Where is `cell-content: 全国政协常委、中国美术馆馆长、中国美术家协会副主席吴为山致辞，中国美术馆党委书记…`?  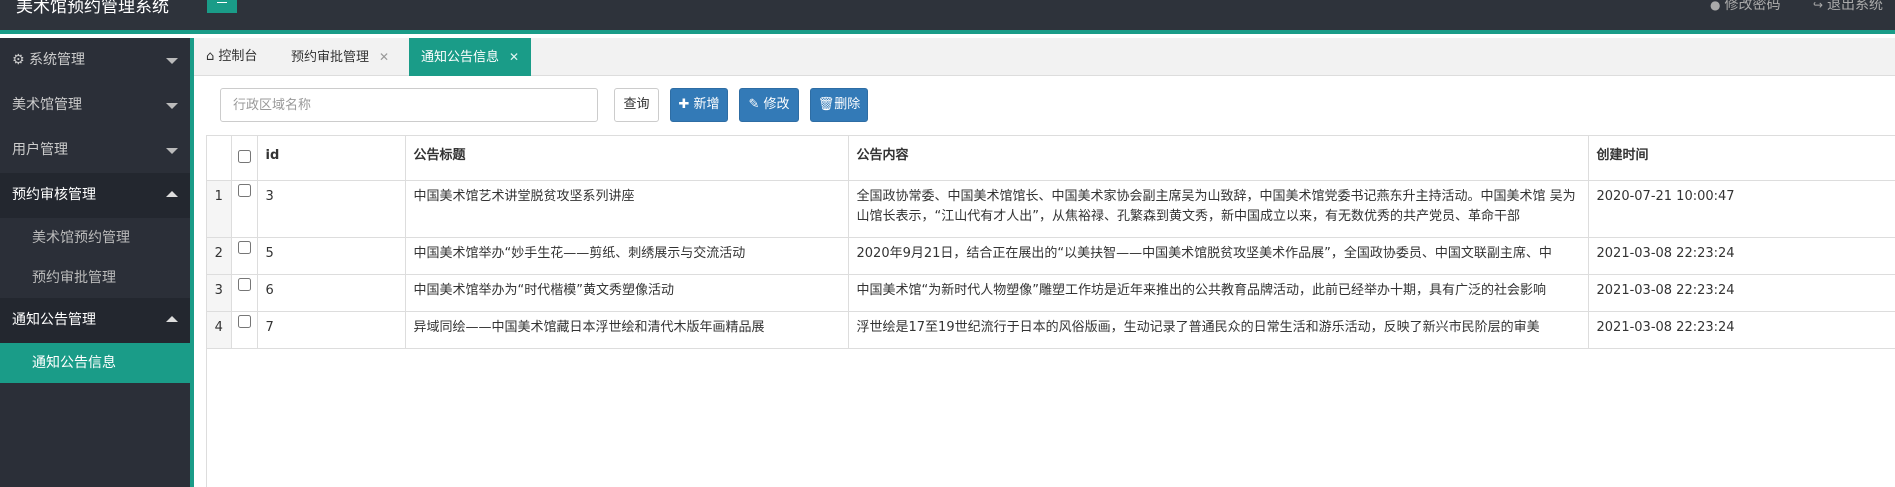
cell-content: 全国政协常委、中国美术馆馆长、中国美术家协会副主席吴为山致辞，中国美术馆党委书记… is located at coordinates (1218, 209).